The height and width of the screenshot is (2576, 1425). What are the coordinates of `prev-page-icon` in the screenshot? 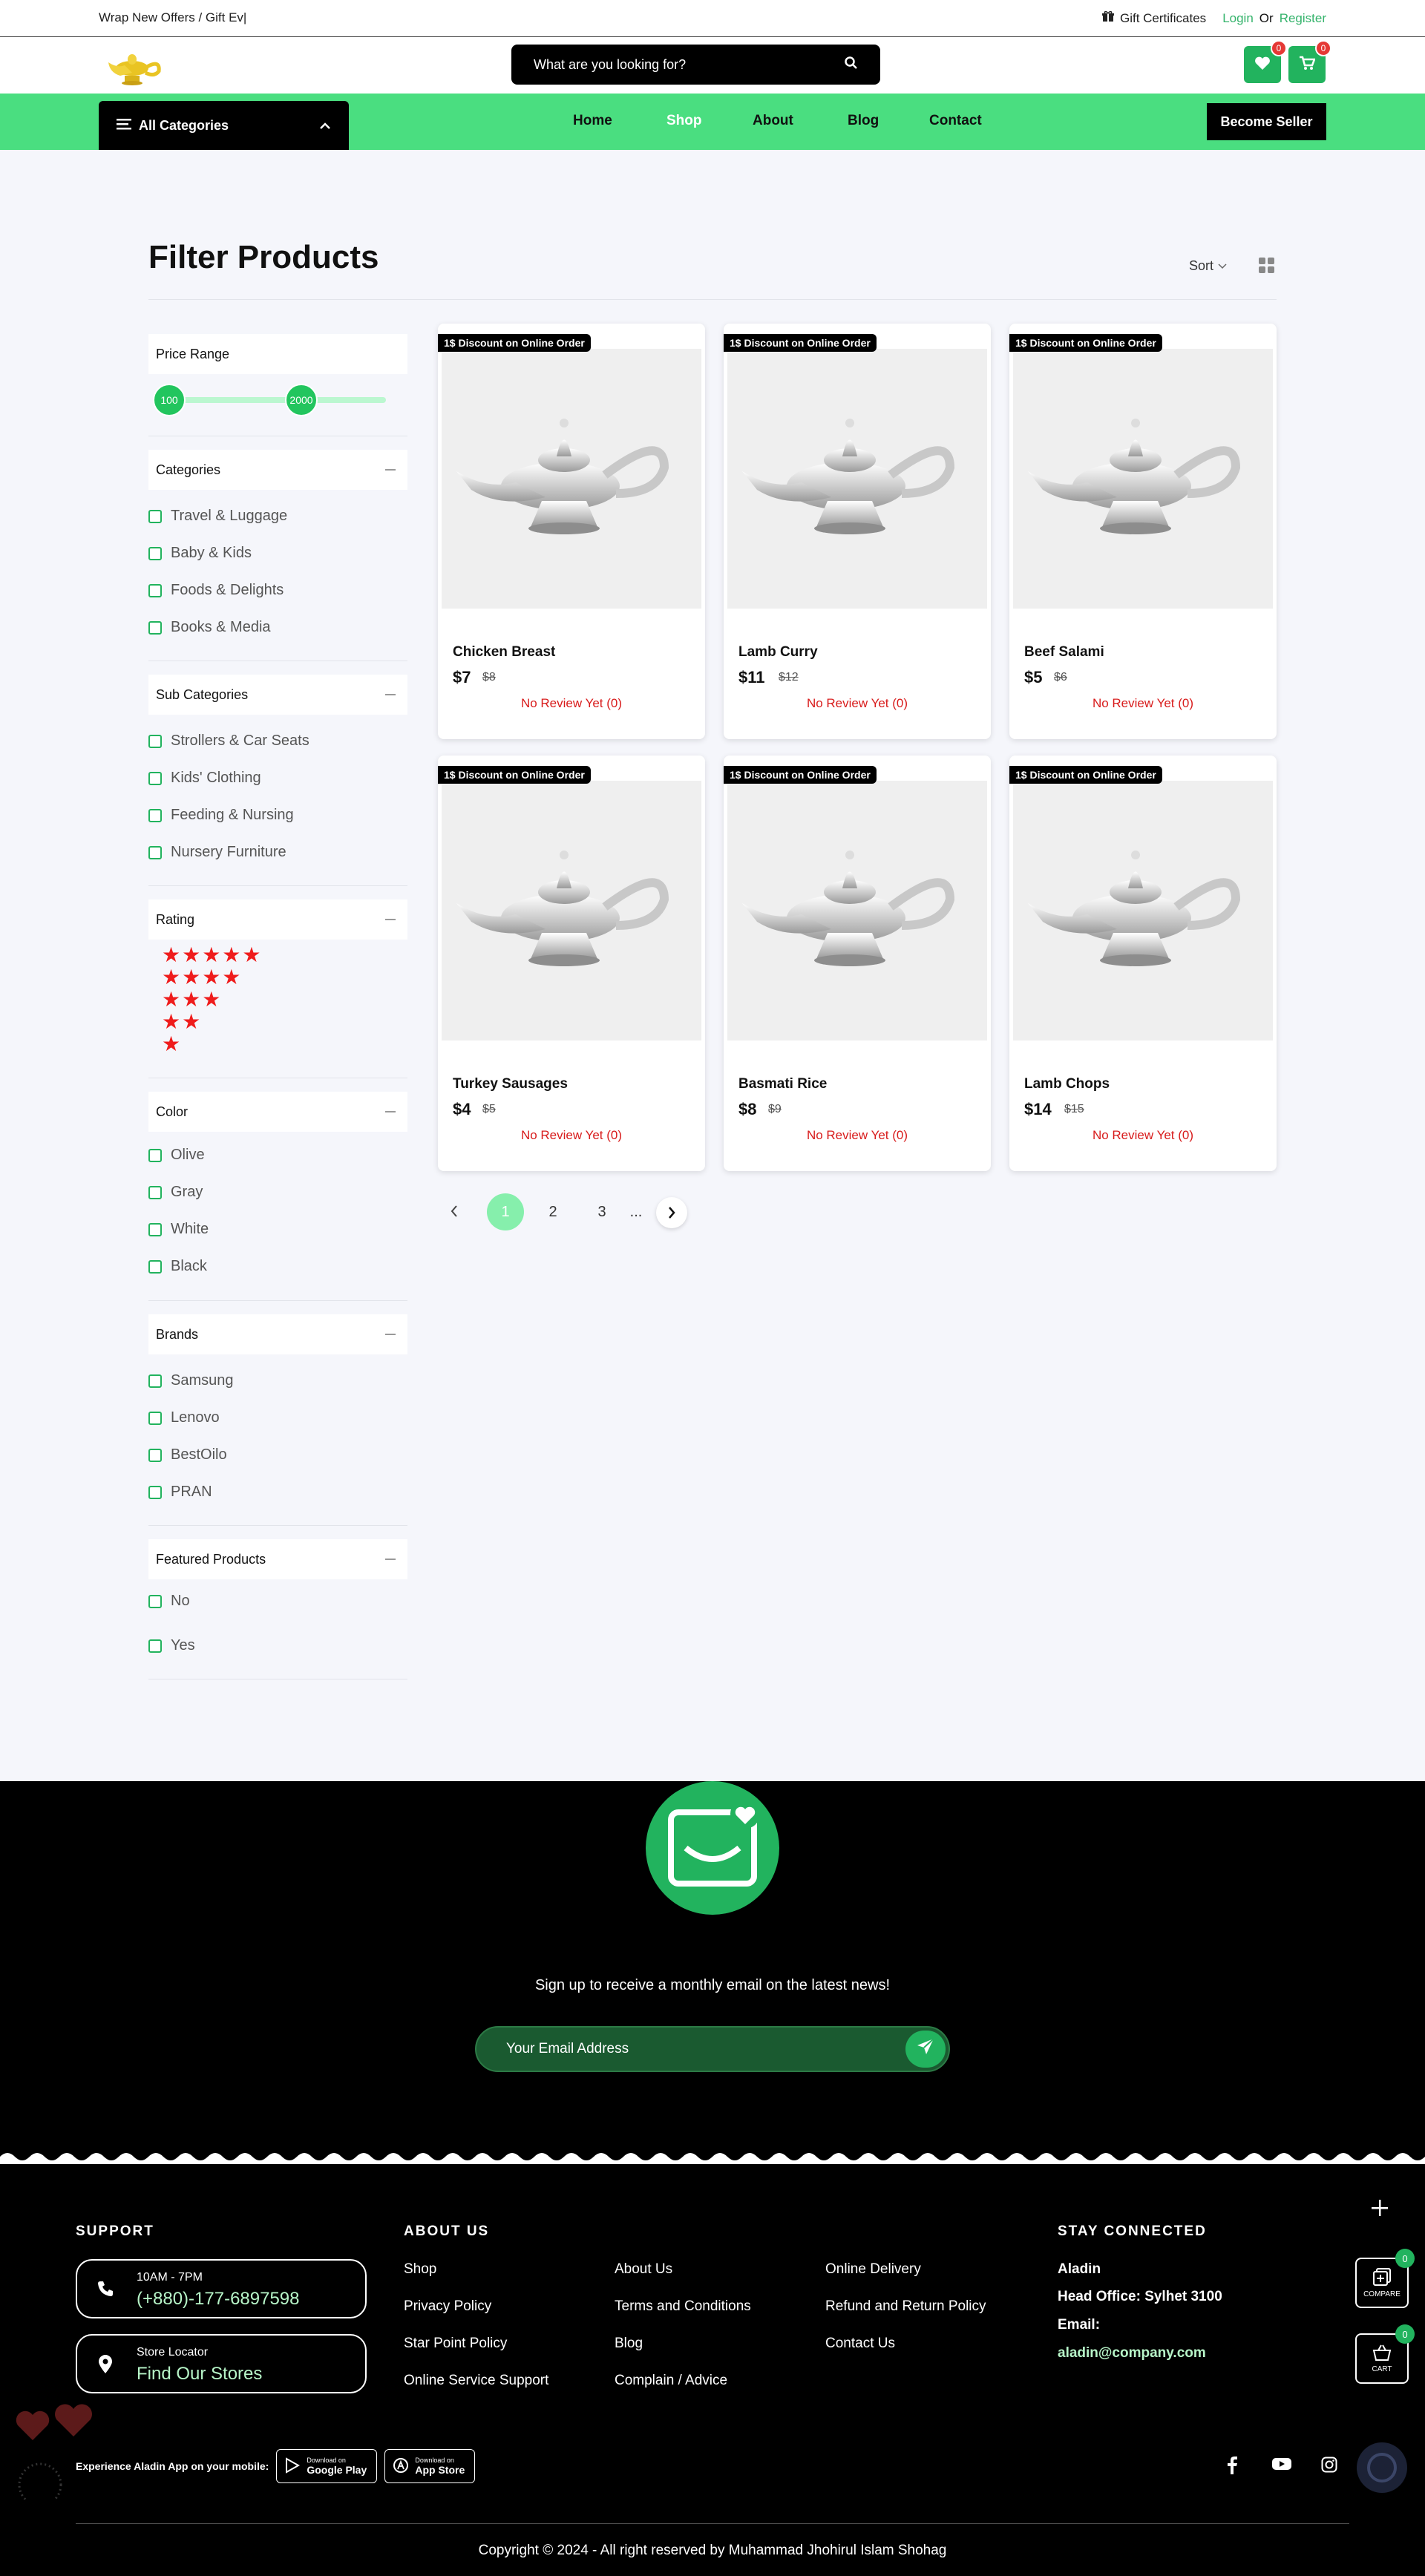 It's located at (454, 1211).